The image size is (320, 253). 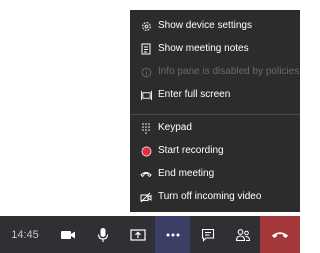 What do you see at coordinates (194, 94) in the screenshot?
I see `menu-item-label: Enter full screen` at bounding box center [194, 94].